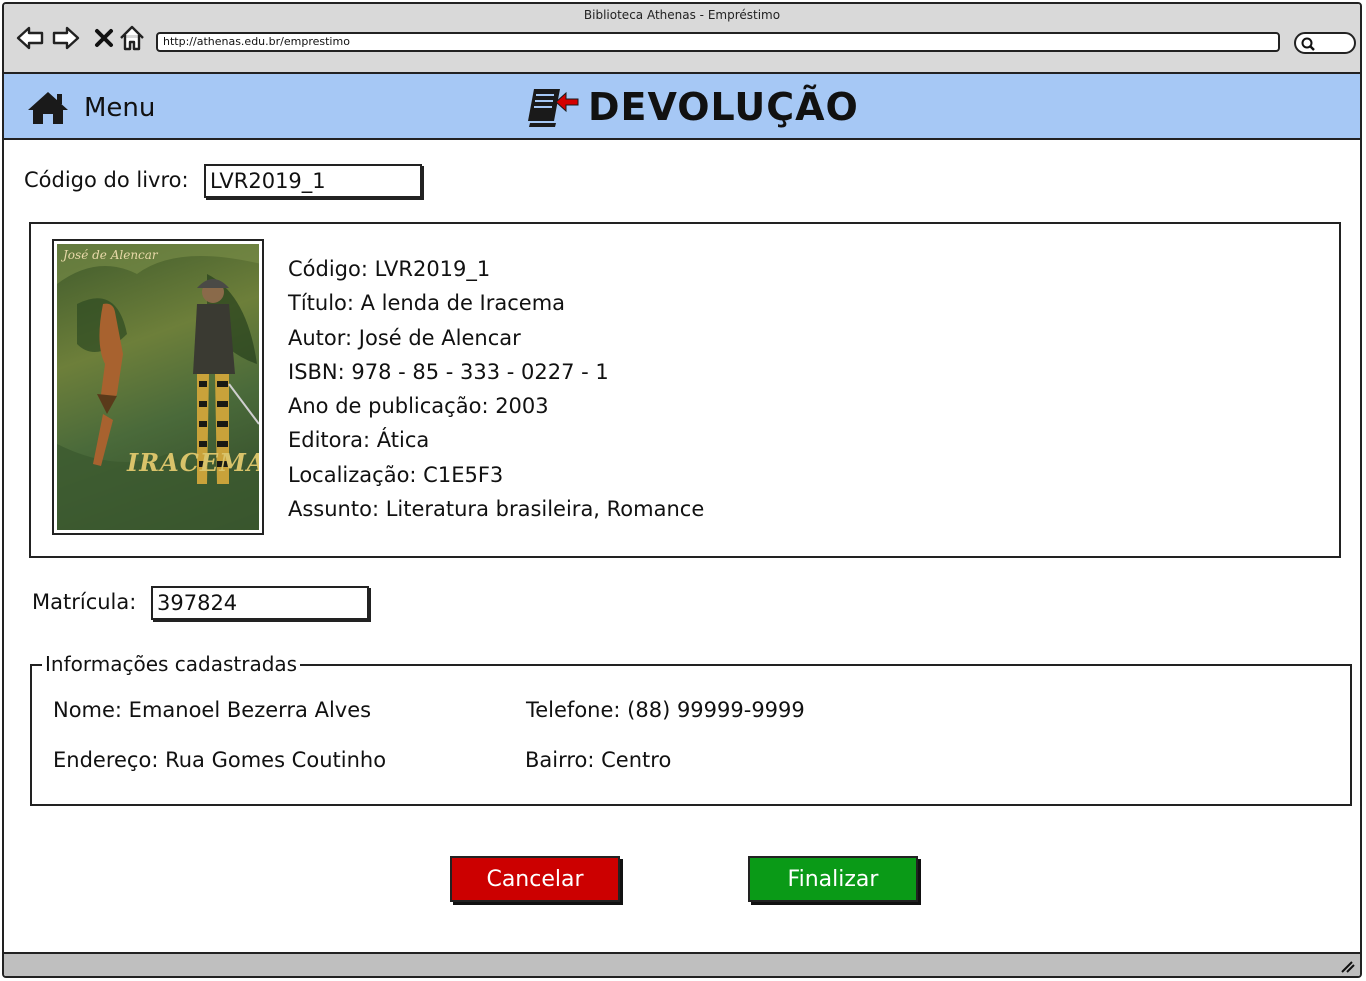 Image resolution: width=1366 pixels, height=981 pixels. What do you see at coordinates (404, 337) in the screenshot?
I see `book-author: Autor: José de Alencar` at bounding box center [404, 337].